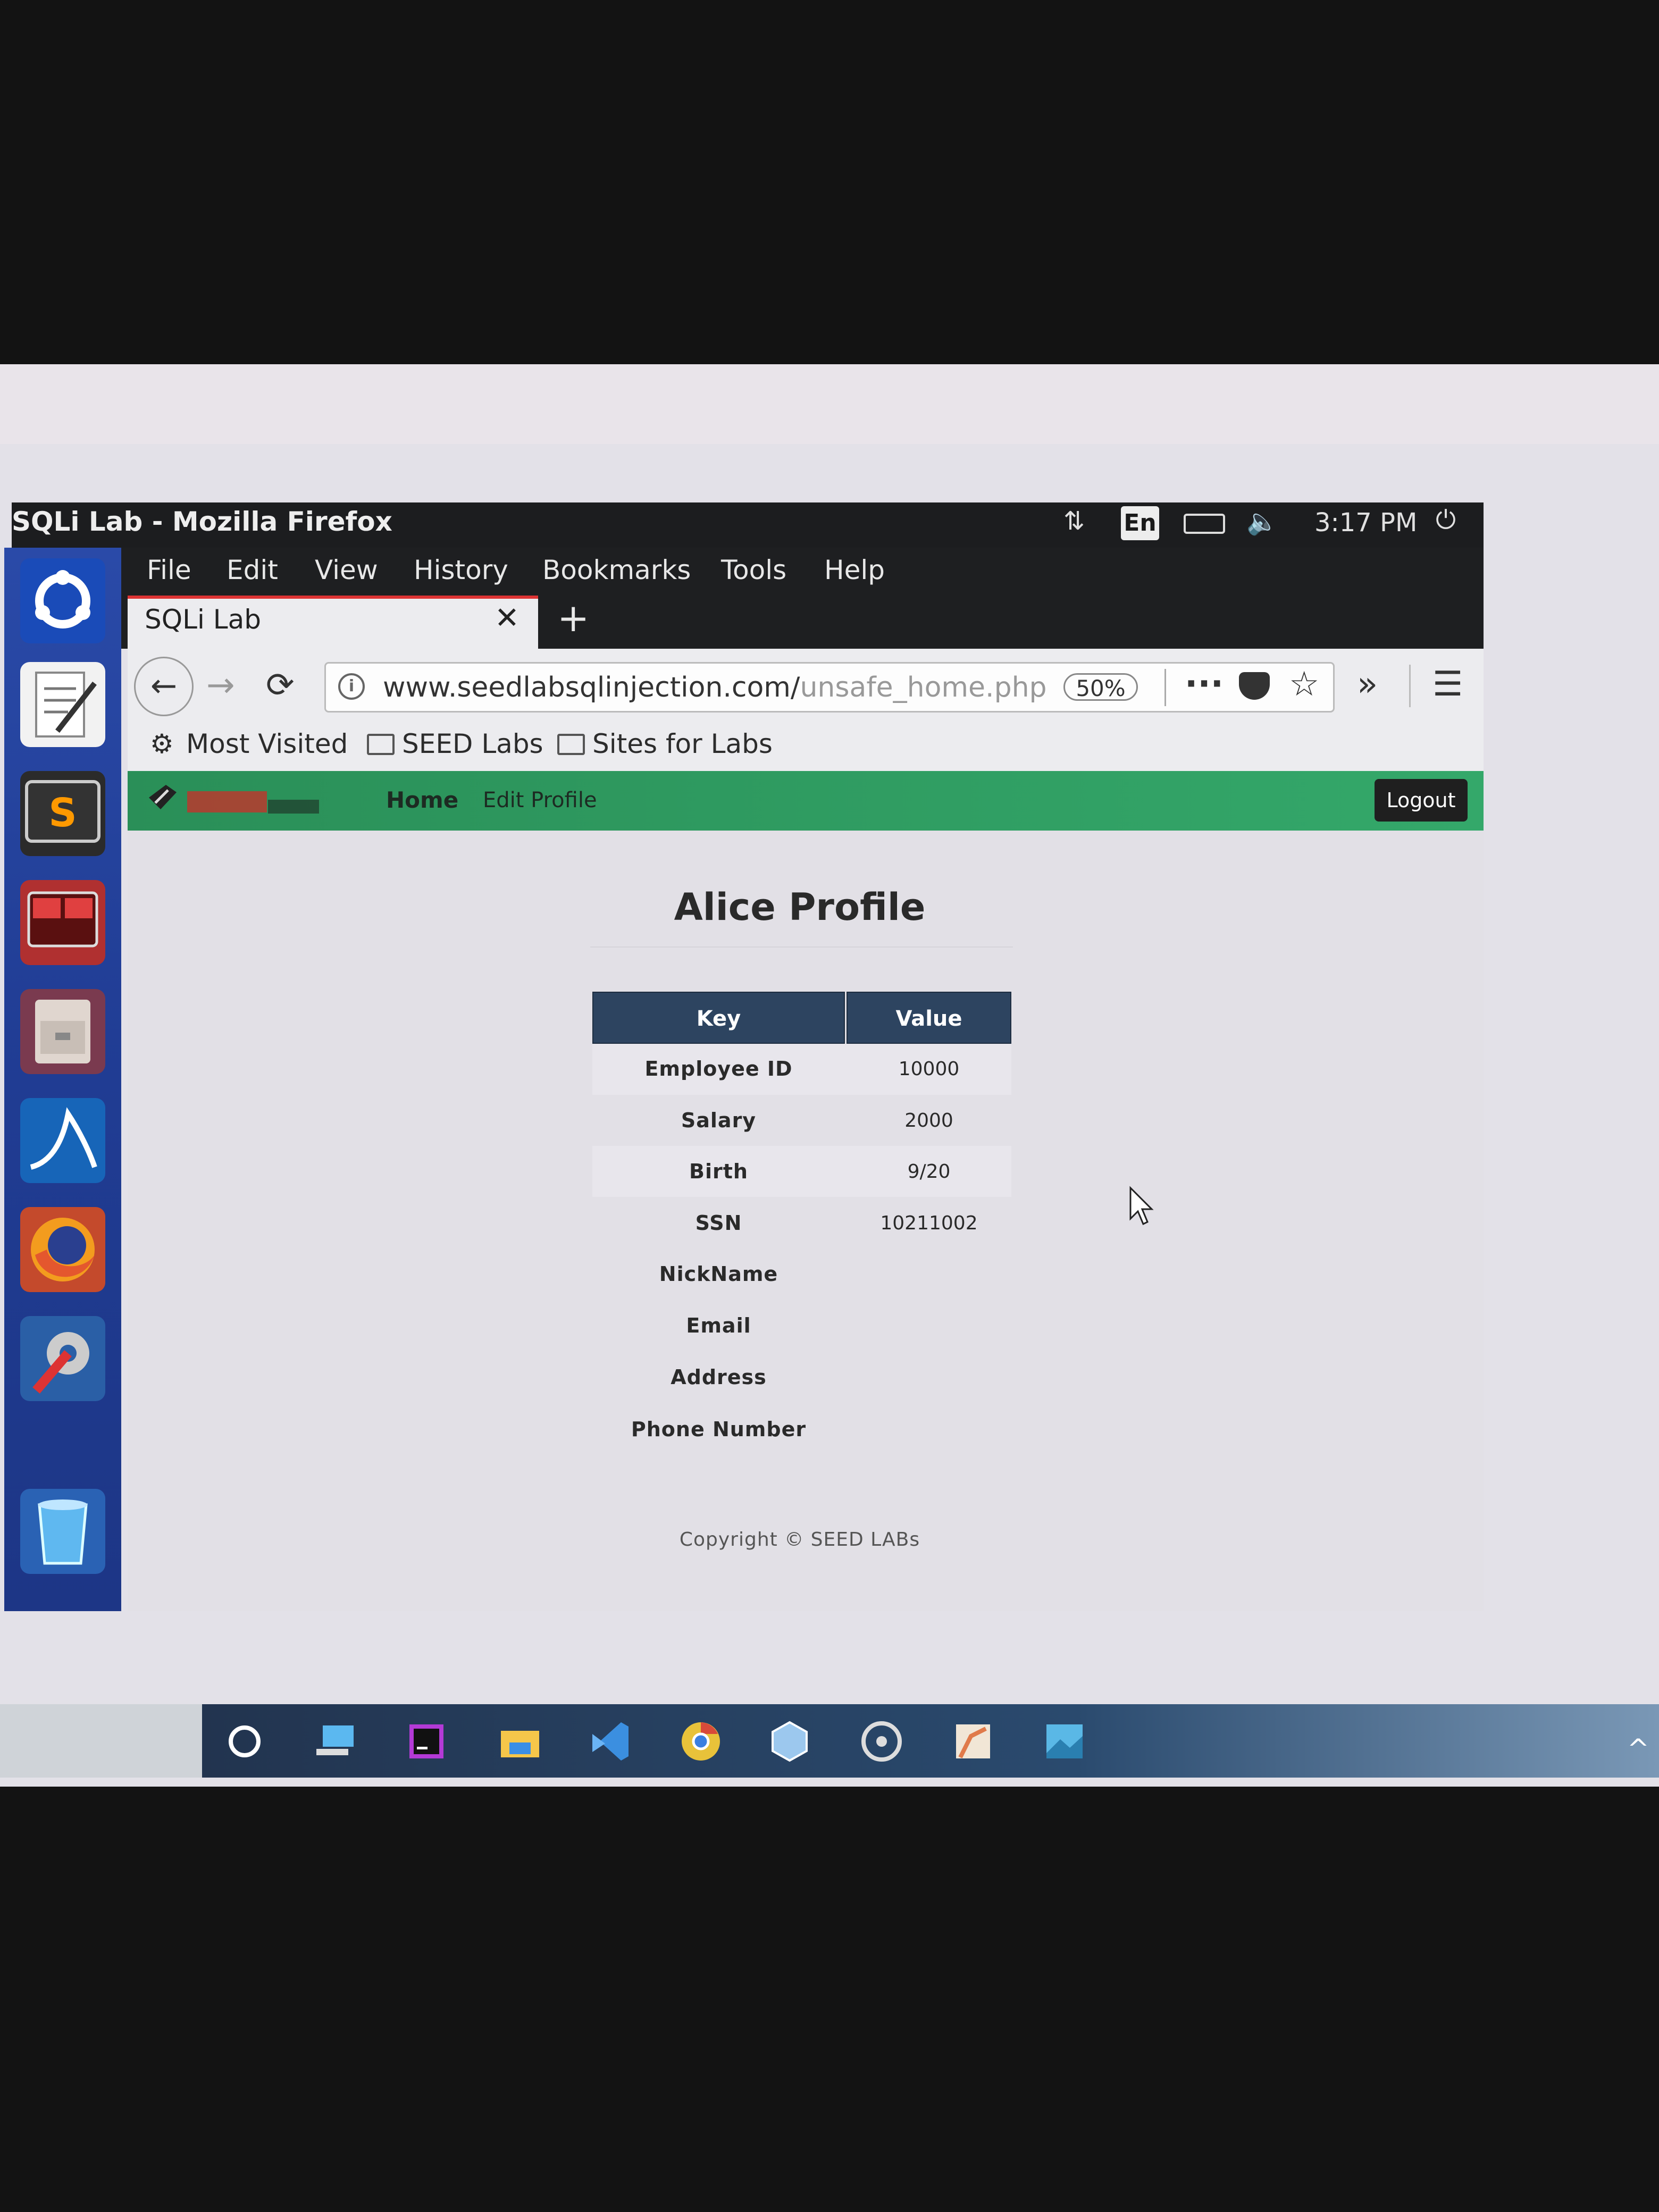 The image size is (1659, 2212). I want to click on mouse-cursor-icon, so click(1141, 1206).